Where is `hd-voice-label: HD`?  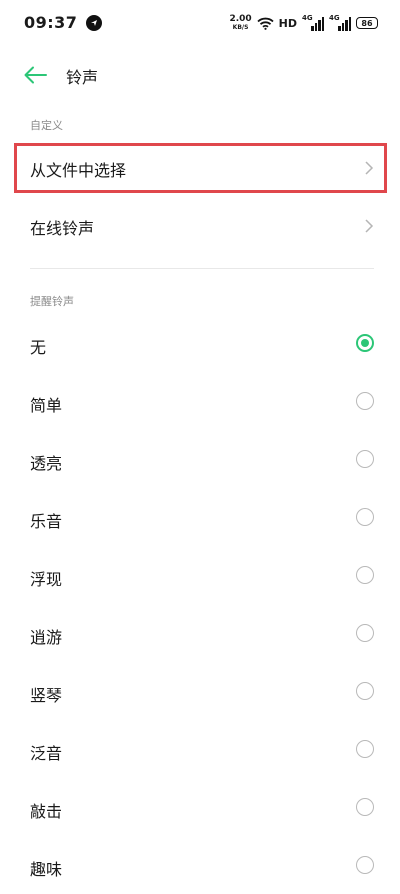 hd-voice-label: HD is located at coordinates (287, 23).